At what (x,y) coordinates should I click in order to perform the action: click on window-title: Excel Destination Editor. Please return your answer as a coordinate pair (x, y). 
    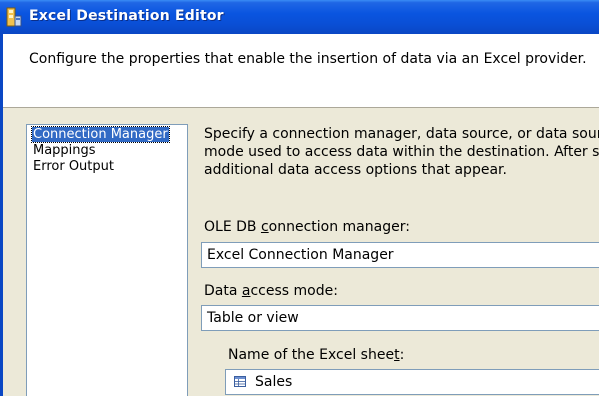
    Looking at the image, I should click on (126, 16).